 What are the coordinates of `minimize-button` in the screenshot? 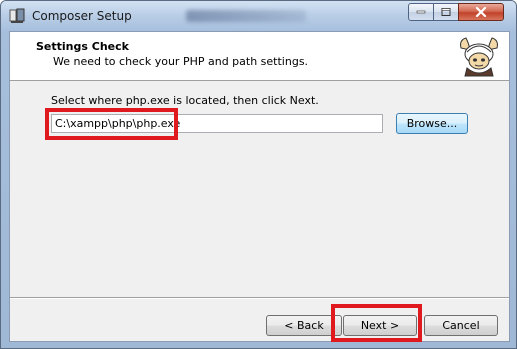 It's located at (421, 12).